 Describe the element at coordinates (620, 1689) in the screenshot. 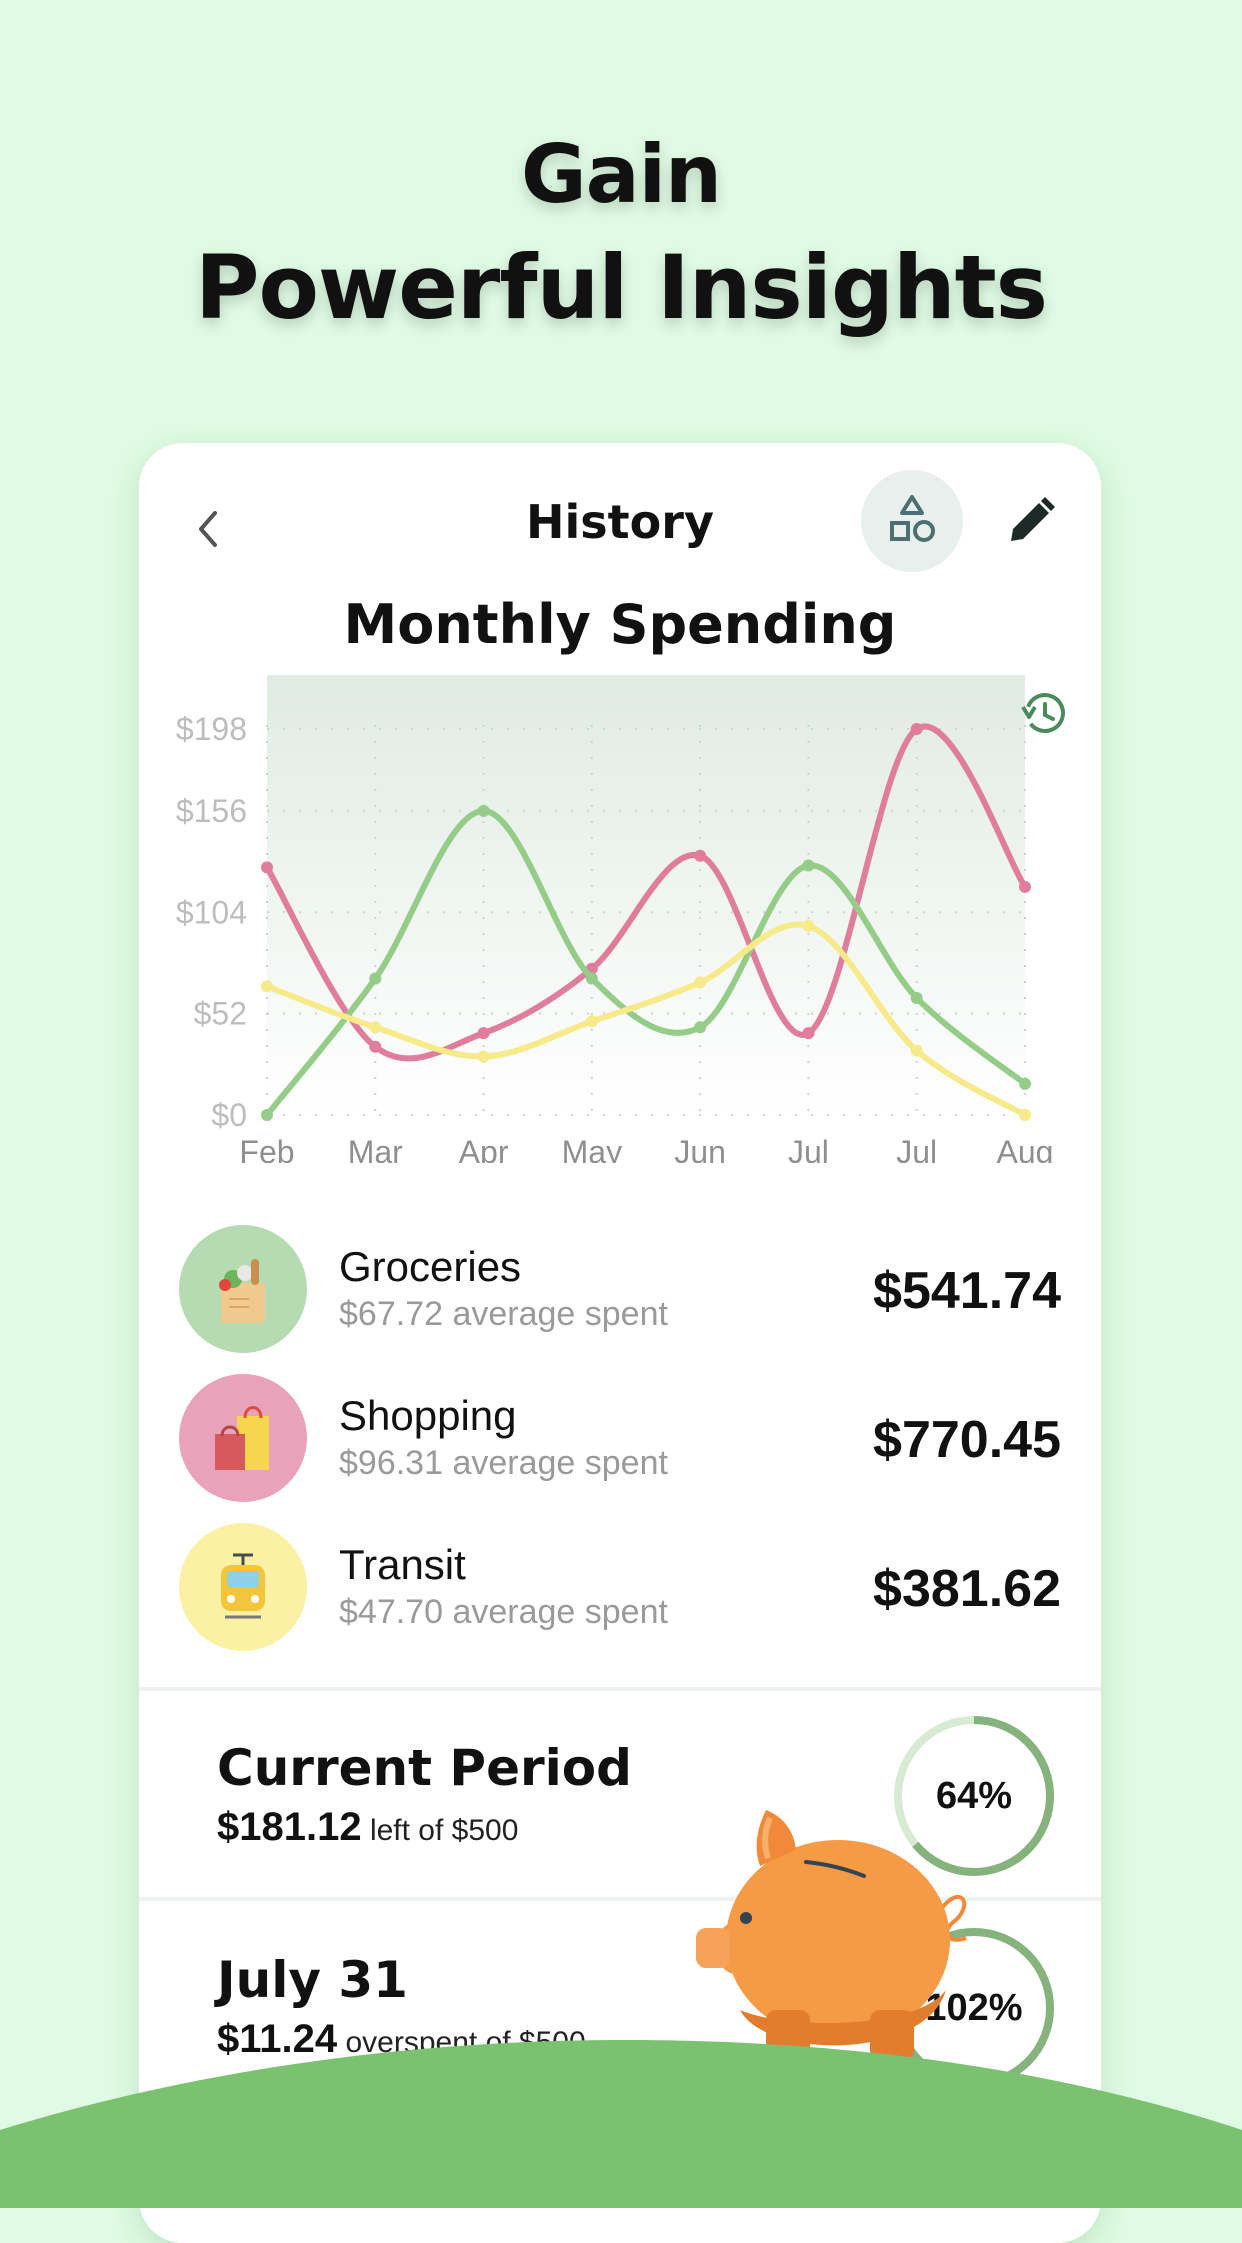

I see `section-divider` at that location.